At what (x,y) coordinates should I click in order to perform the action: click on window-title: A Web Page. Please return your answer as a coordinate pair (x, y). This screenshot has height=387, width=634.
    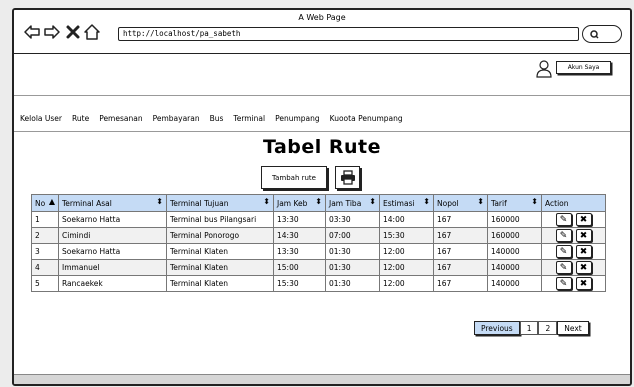
    Looking at the image, I should click on (322, 17).